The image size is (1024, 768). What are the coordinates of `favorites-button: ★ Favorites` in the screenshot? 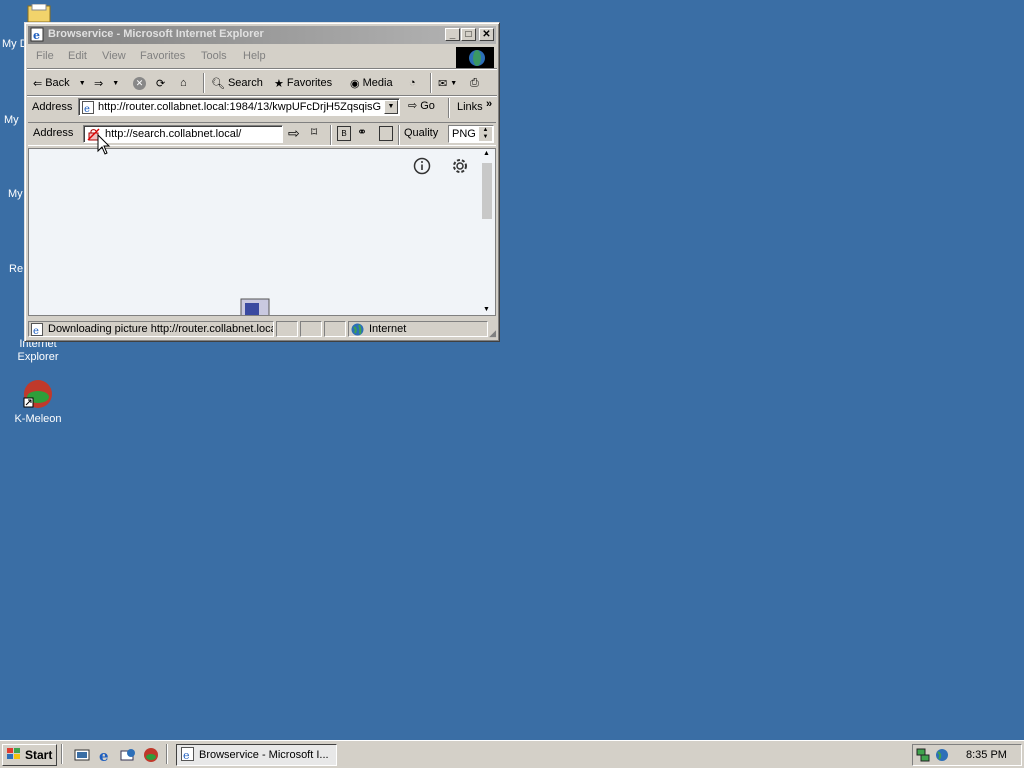 It's located at (303, 83).